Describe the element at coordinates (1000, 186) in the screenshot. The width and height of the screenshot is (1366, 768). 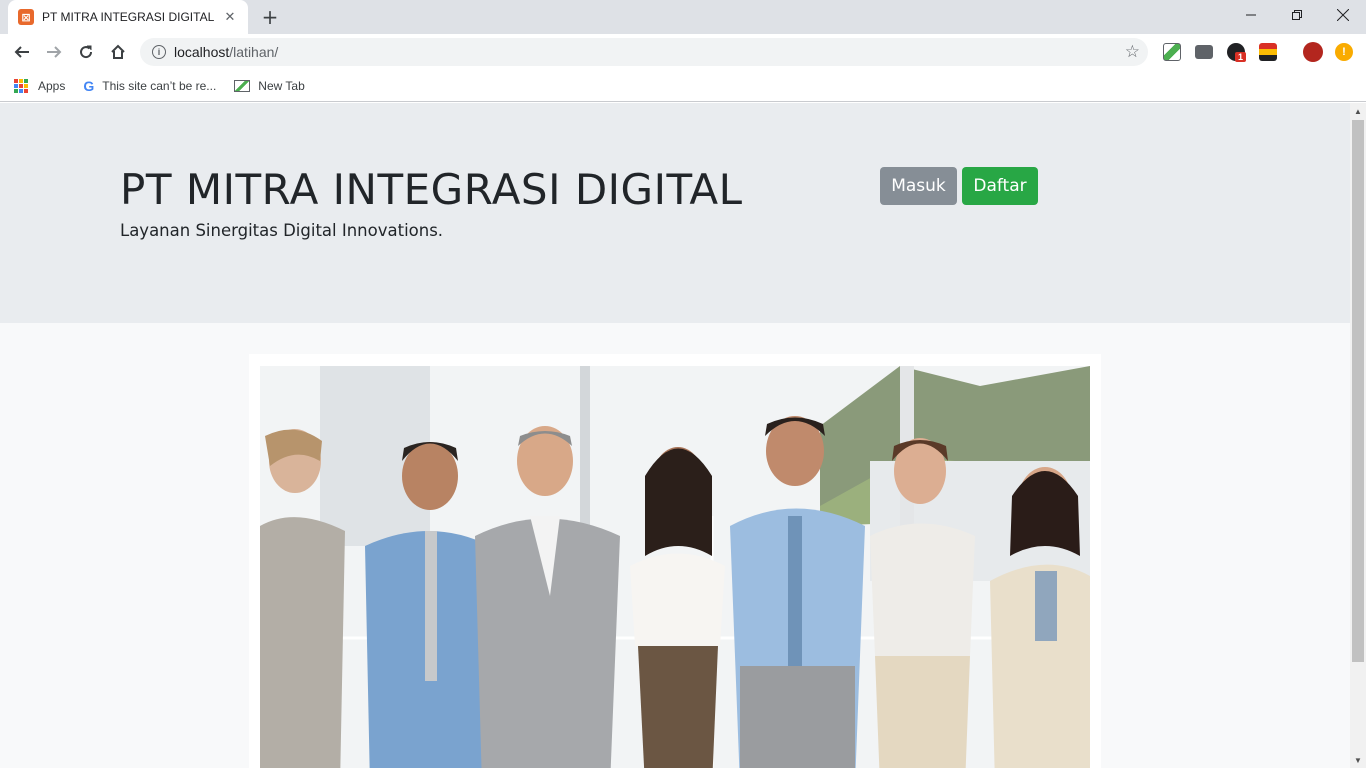
I see `register-button: Daftar` at that location.